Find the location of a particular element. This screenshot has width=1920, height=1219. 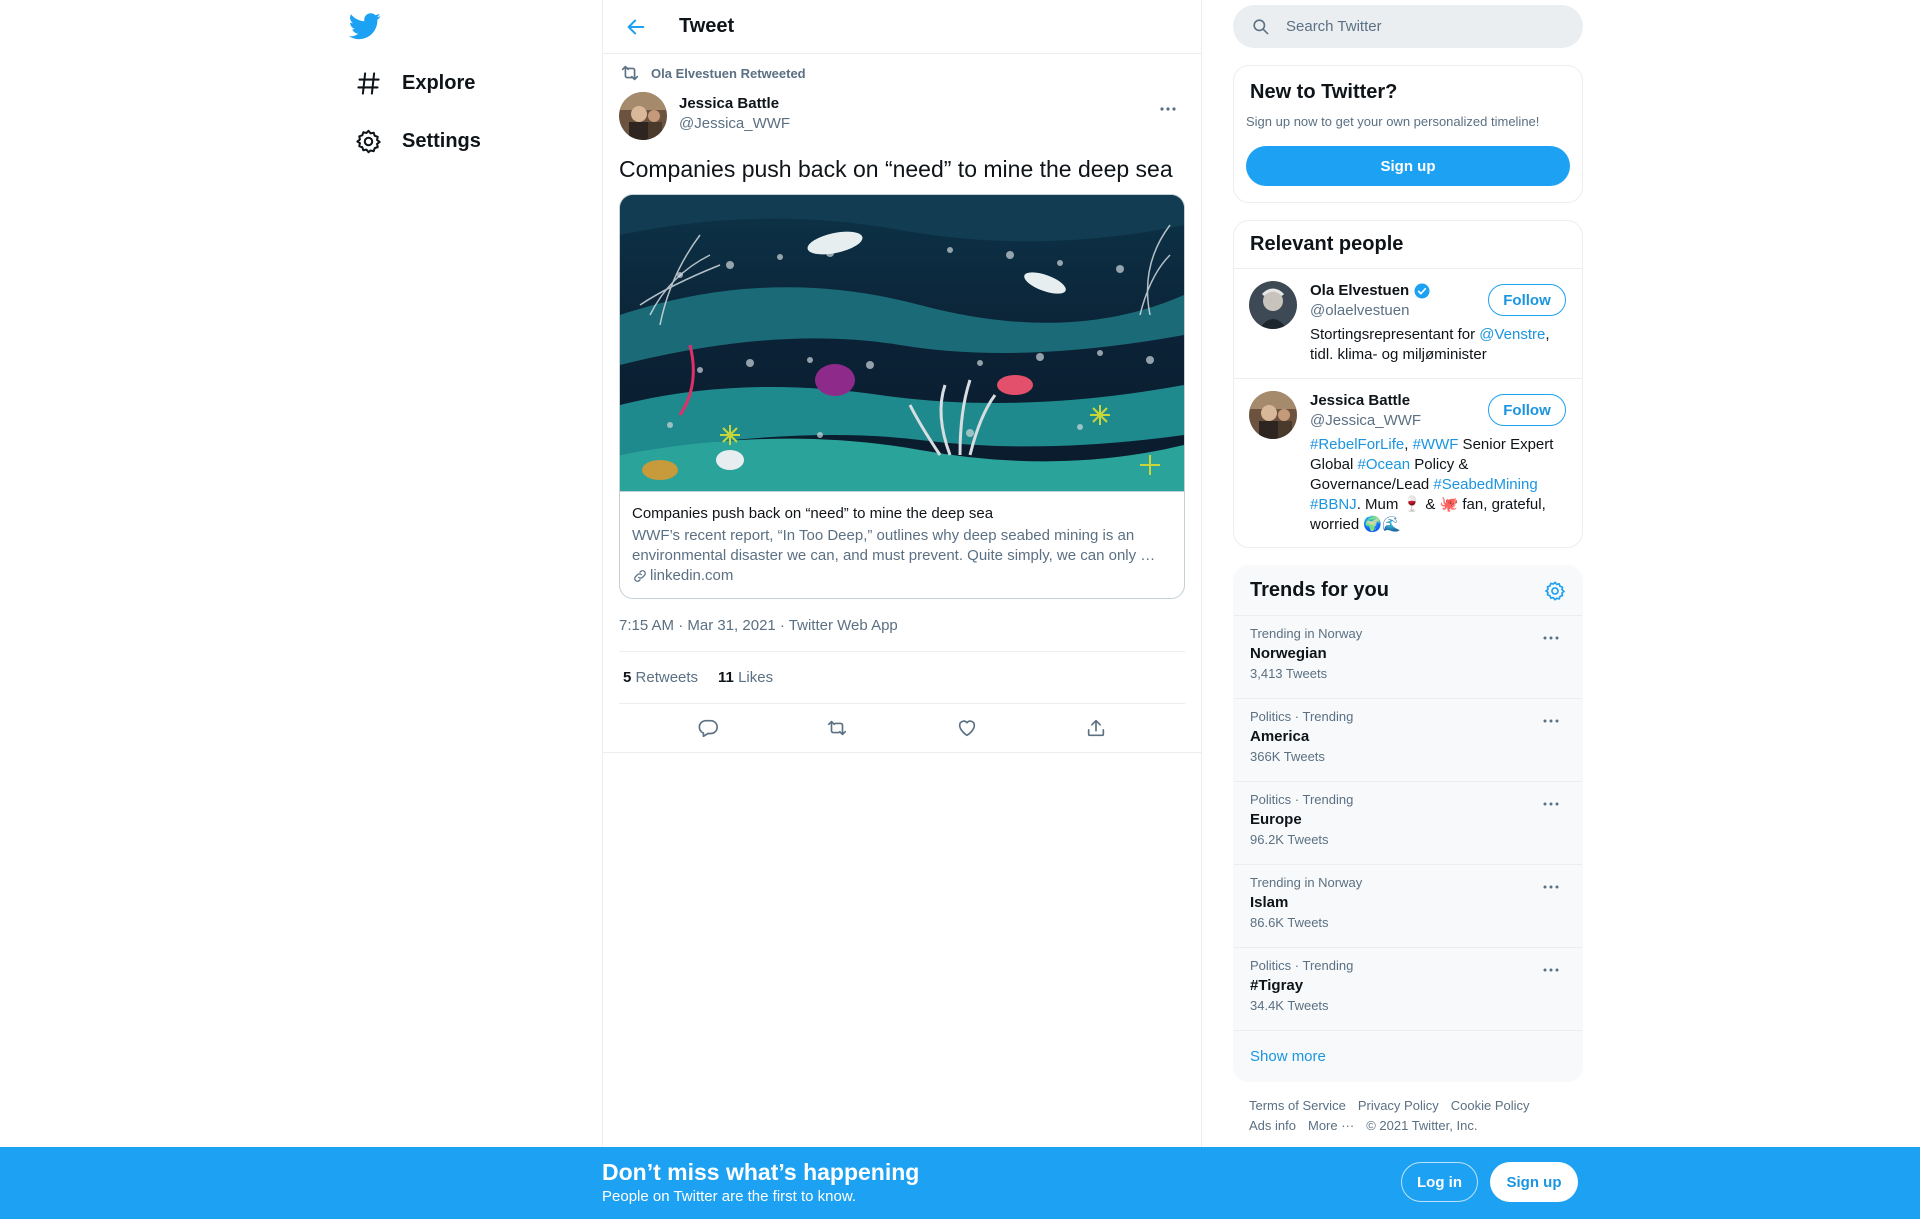

trend-count: 96.2K Tweets is located at coordinates (1289, 839).